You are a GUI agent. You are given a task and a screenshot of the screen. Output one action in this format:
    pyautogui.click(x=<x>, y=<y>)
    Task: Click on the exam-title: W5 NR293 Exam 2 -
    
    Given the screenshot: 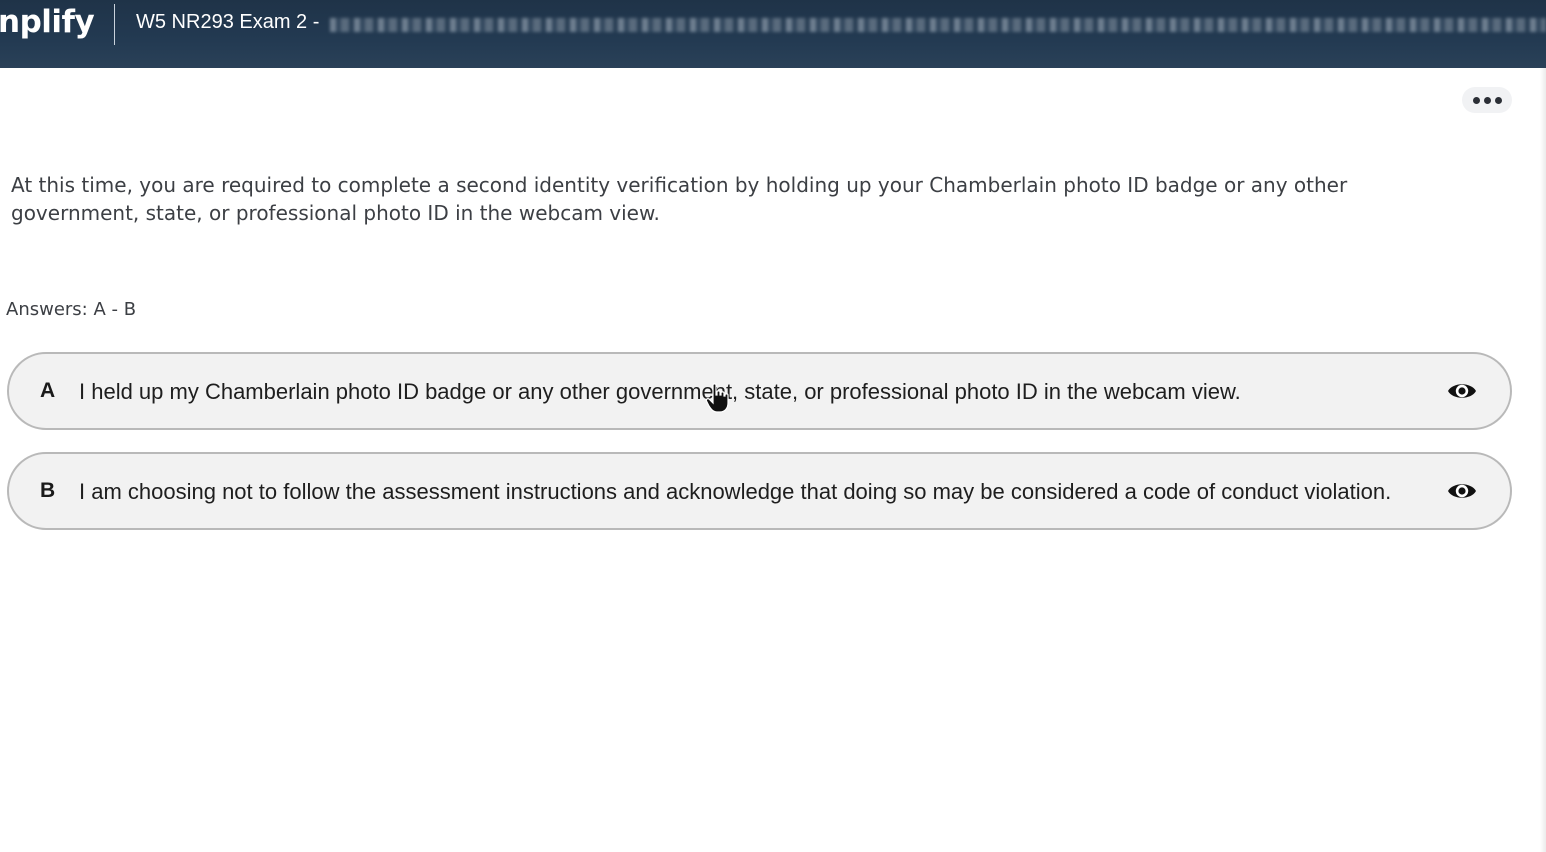 What is the action you would take?
    pyautogui.click(x=228, y=22)
    